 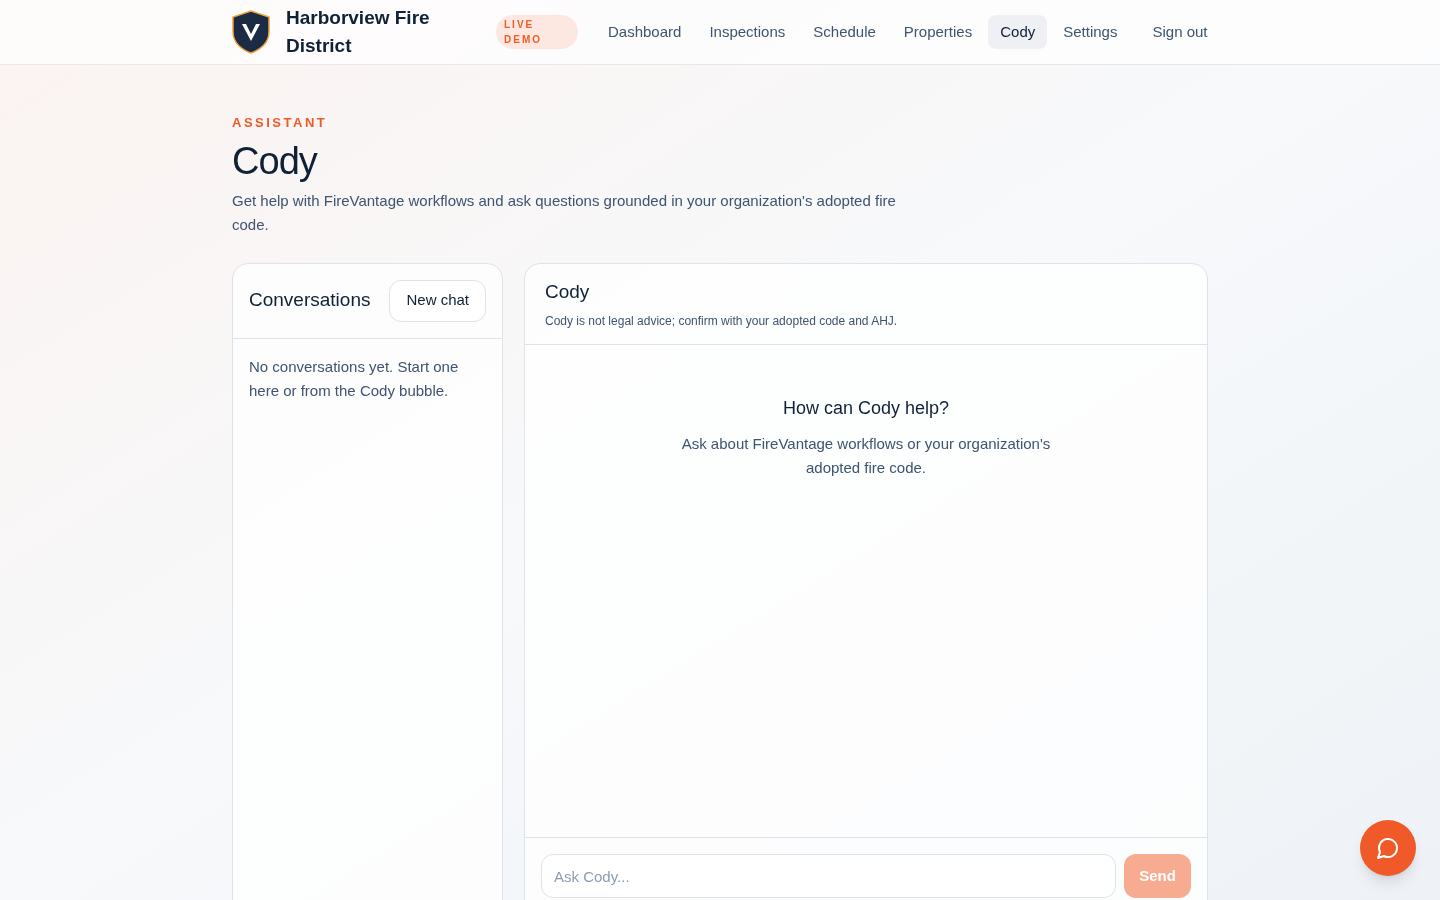 I want to click on nav-link: Settings, so click(x=1090, y=32).